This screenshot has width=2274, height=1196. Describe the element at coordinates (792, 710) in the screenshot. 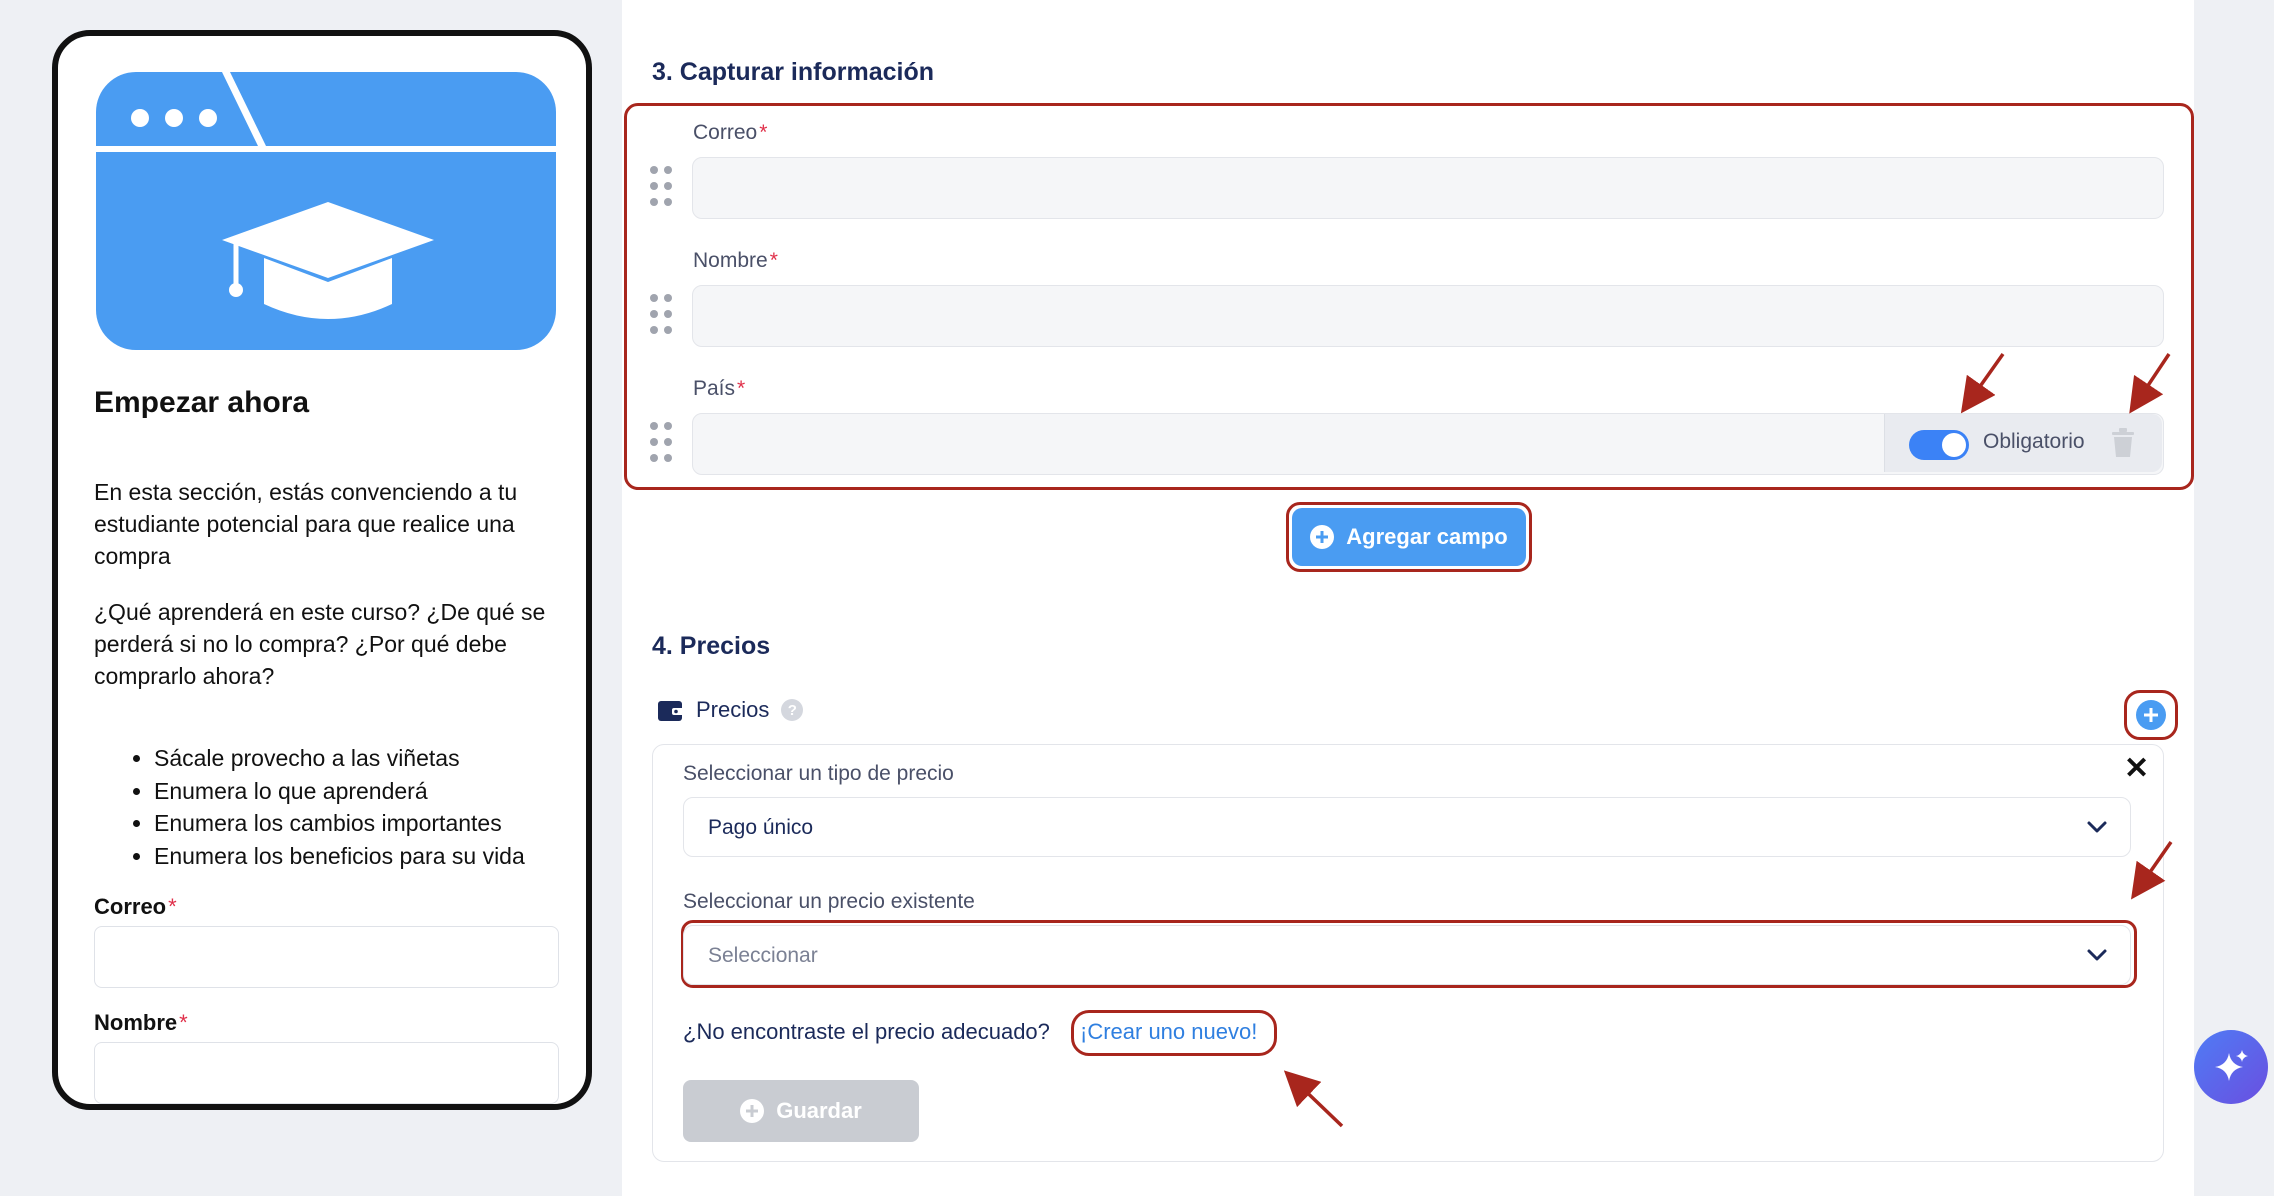

I see `help-icon: ?` at that location.